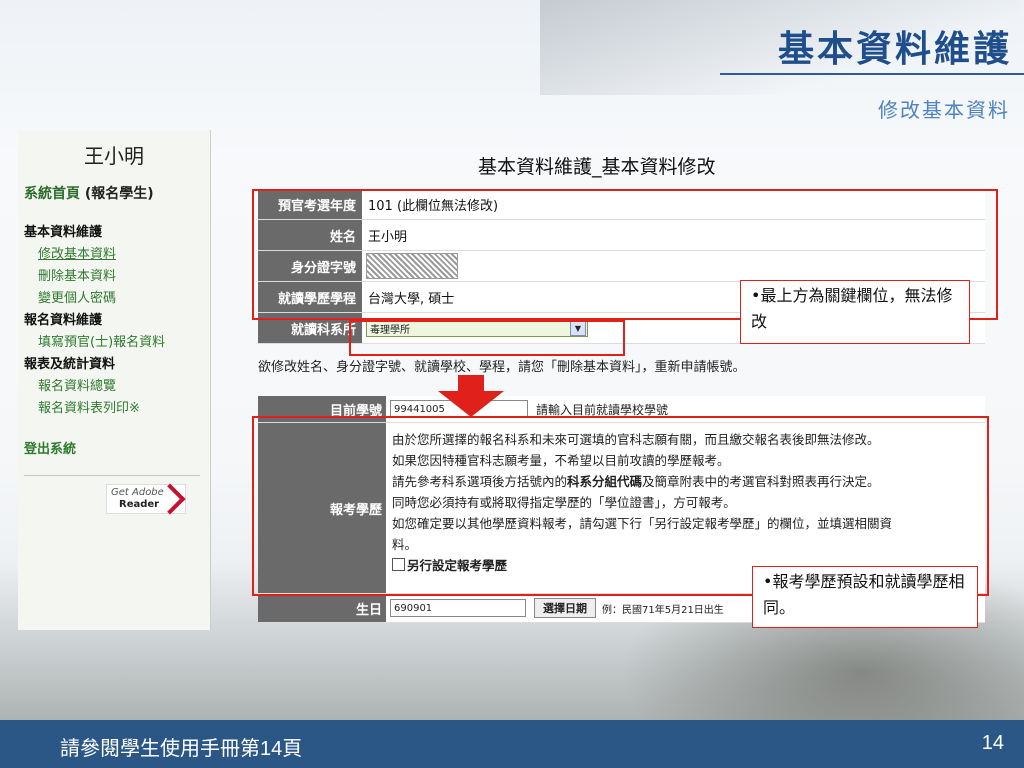 This screenshot has width=1024, height=768. Describe the element at coordinates (992, 743) in the screenshot. I see `page-number: 14` at that location.